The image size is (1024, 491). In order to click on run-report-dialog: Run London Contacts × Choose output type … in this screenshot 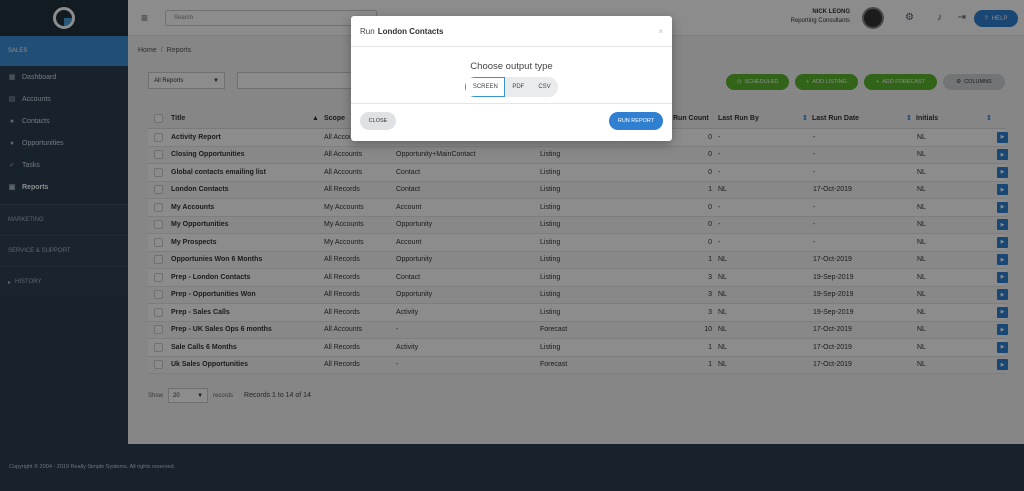, I will do `click(511, 78)`.